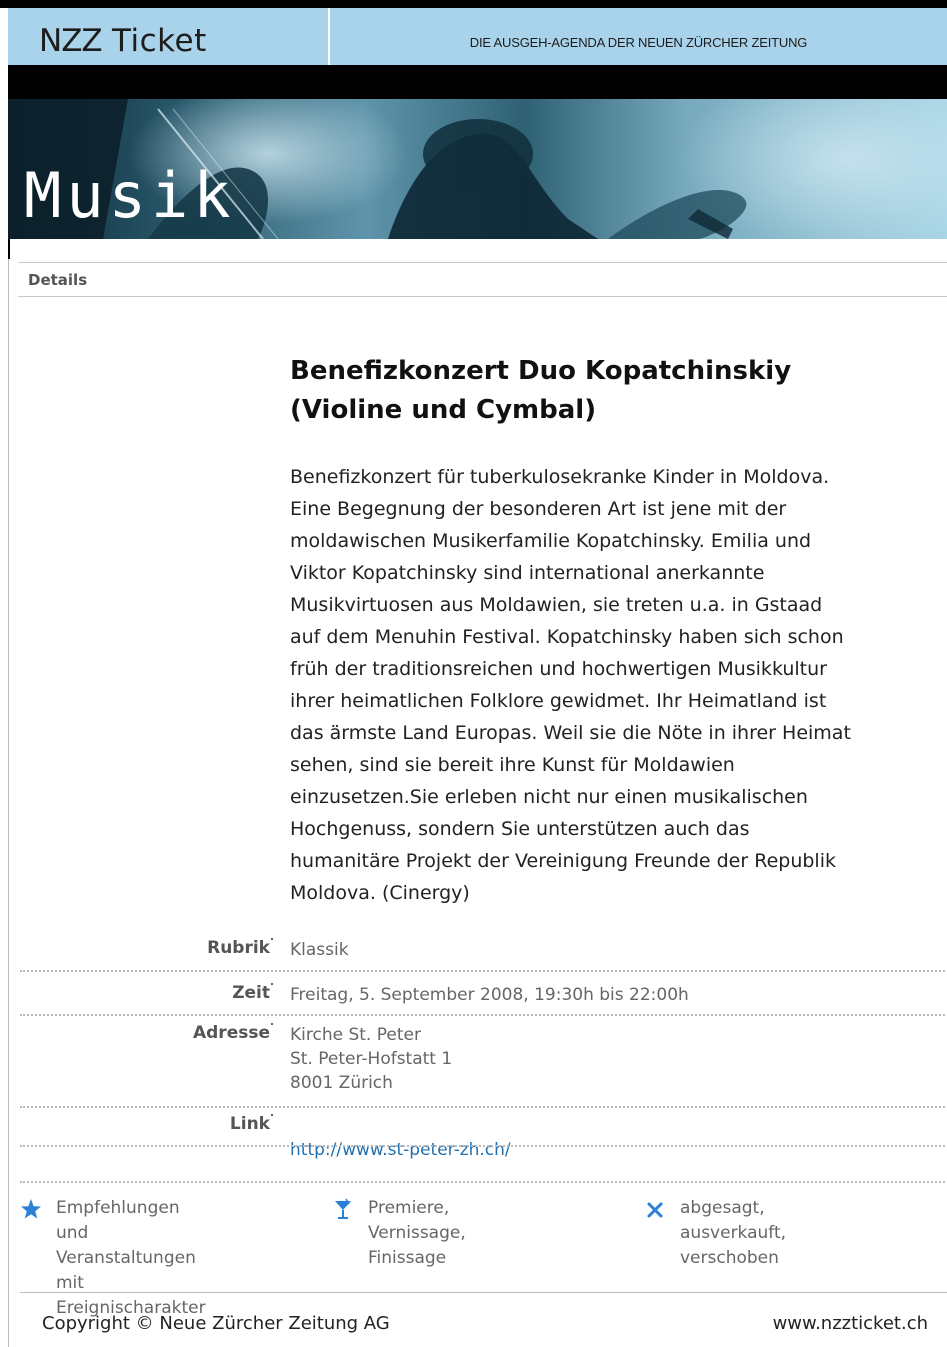  Describe the element at coordinates (159, 41) in the screenshot. I see `logo-ticket-text: Ticket` at that location.